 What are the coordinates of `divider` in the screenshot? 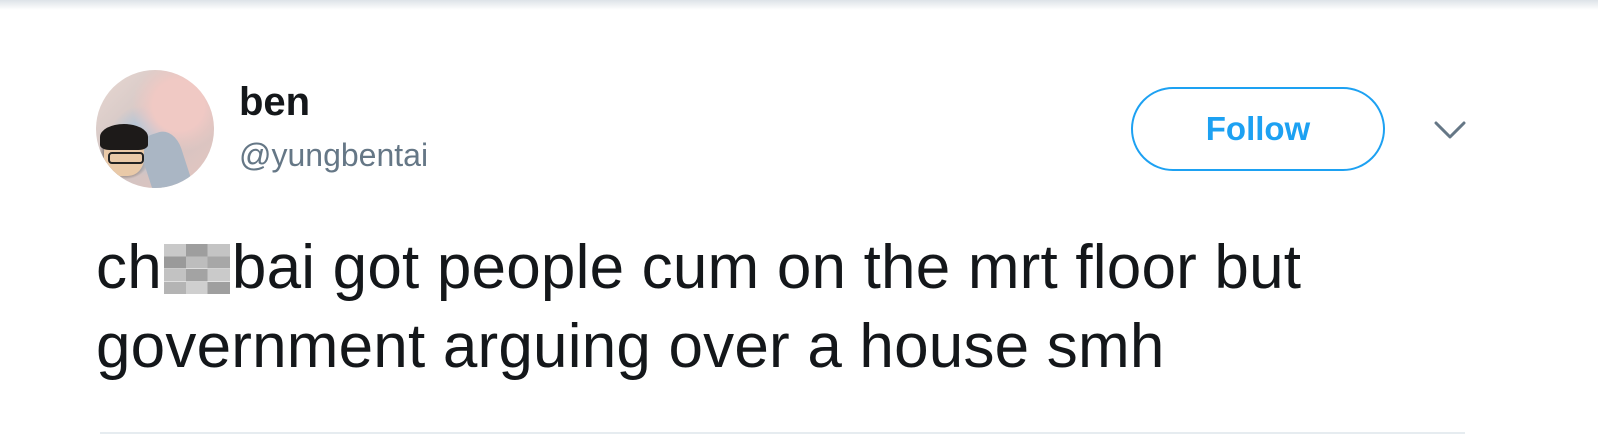 It's located at (782, 433).